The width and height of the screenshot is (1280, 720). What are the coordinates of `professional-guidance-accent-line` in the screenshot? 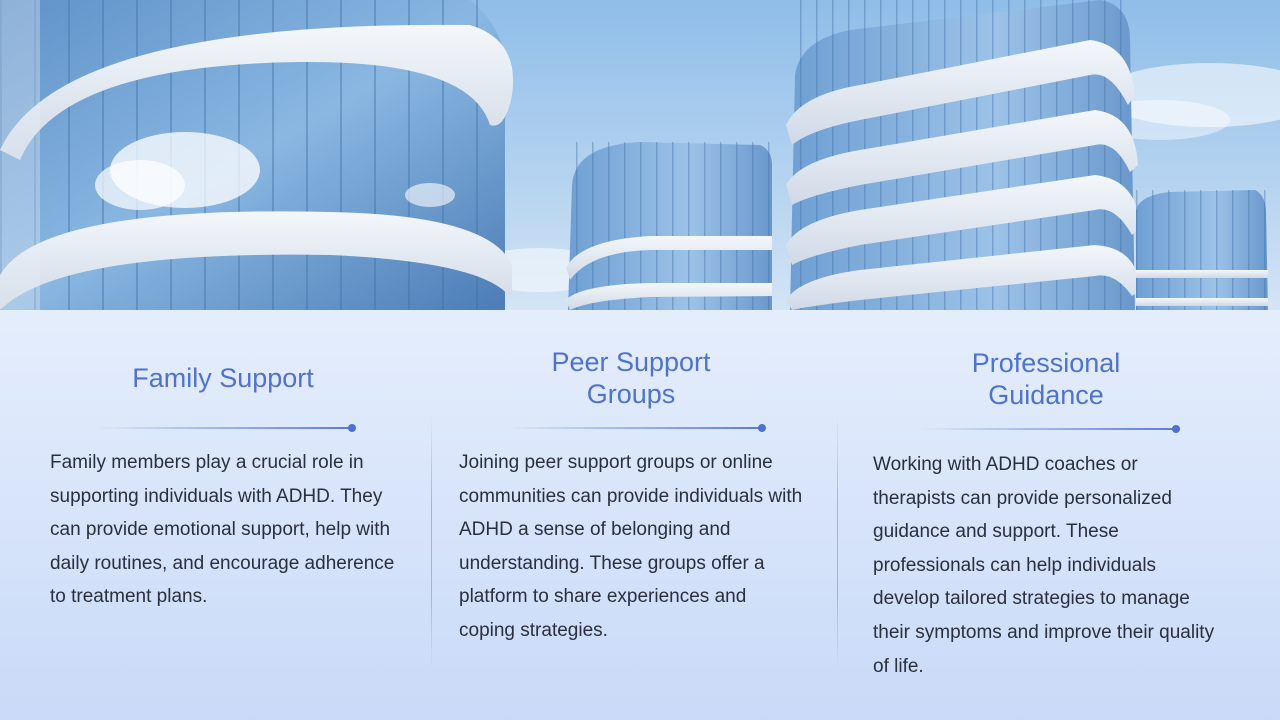 It's located at (1050, 429).